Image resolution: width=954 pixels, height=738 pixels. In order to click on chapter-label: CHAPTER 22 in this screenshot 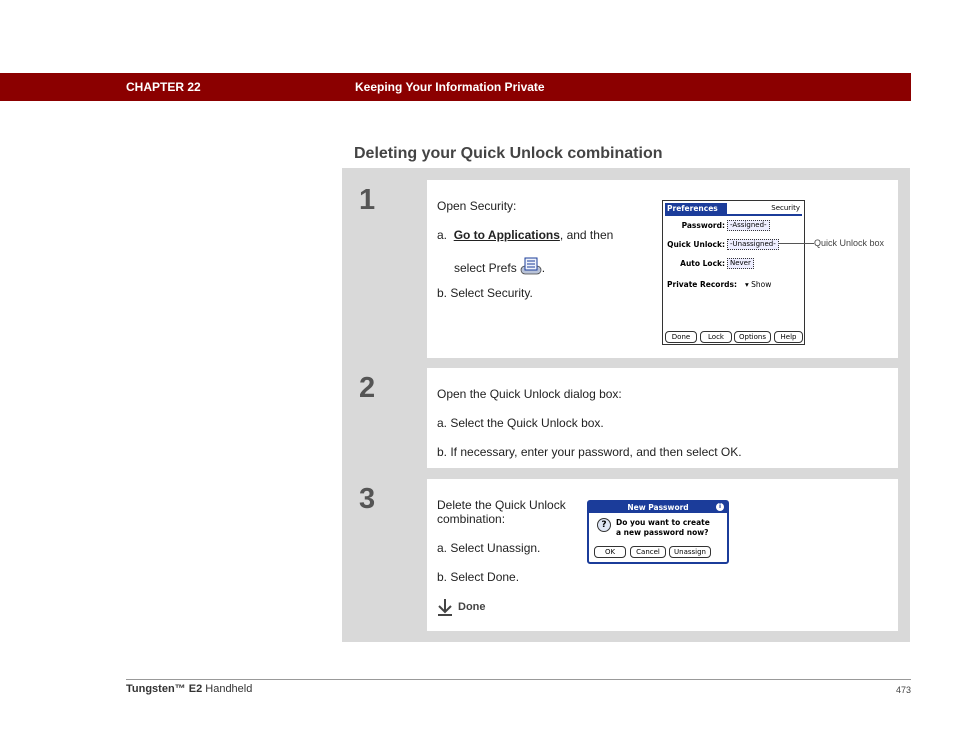, I will do `click(163, 87)`.